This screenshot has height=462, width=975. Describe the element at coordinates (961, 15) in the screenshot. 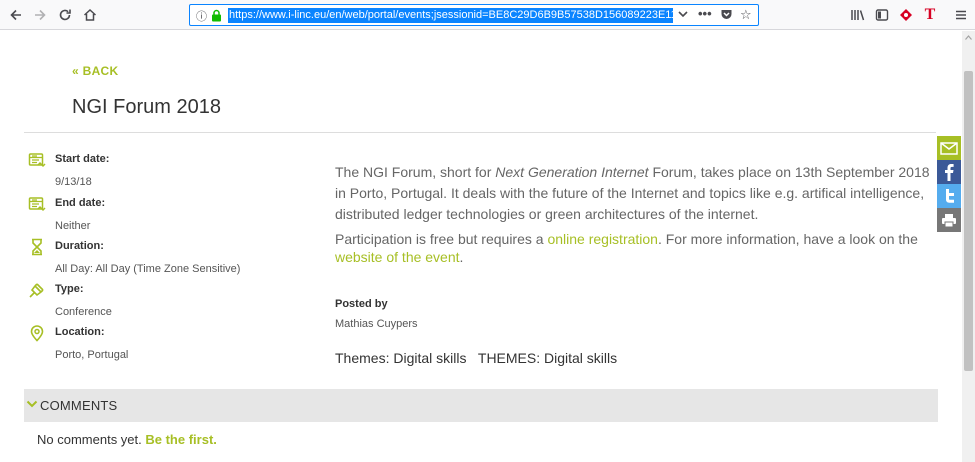

I see `menu-icon` at that location.